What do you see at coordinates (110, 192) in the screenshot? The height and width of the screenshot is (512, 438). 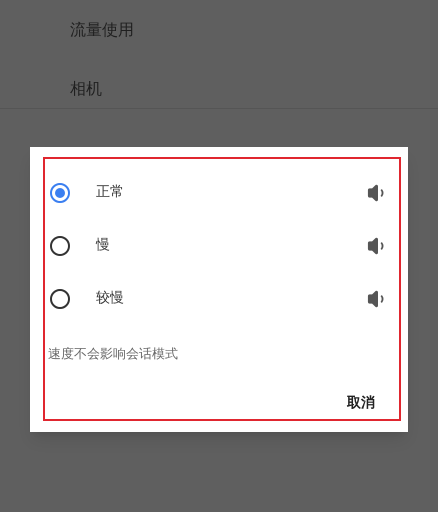 I see `option-label: 正常` at bounding box center [110, 192].